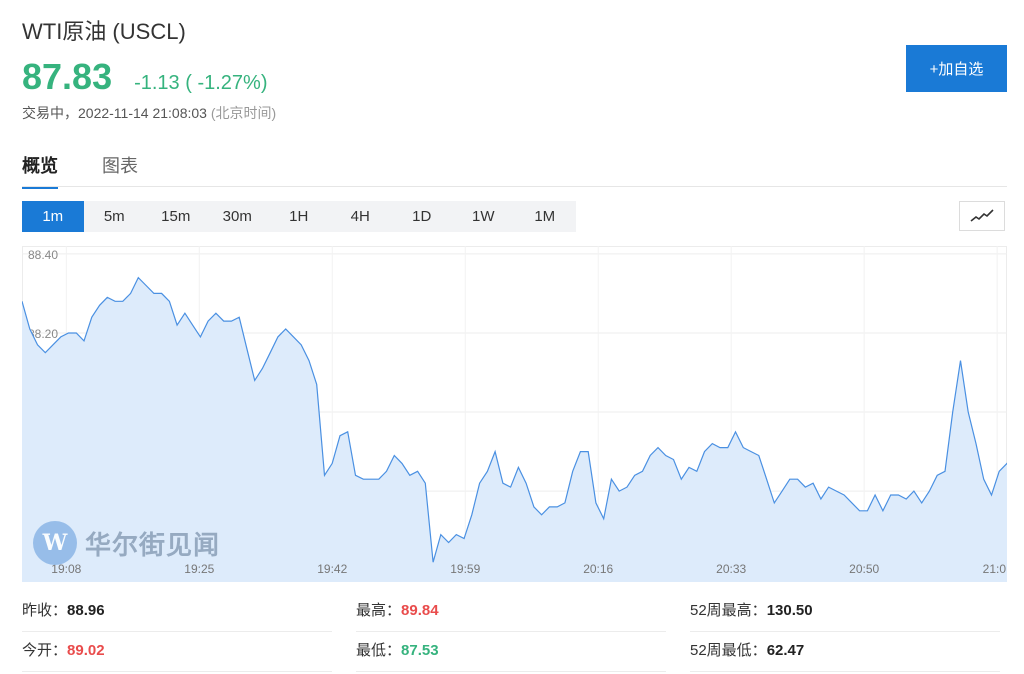  I want to click on watermark-text: 华尔街见闻, so click(153, 544).